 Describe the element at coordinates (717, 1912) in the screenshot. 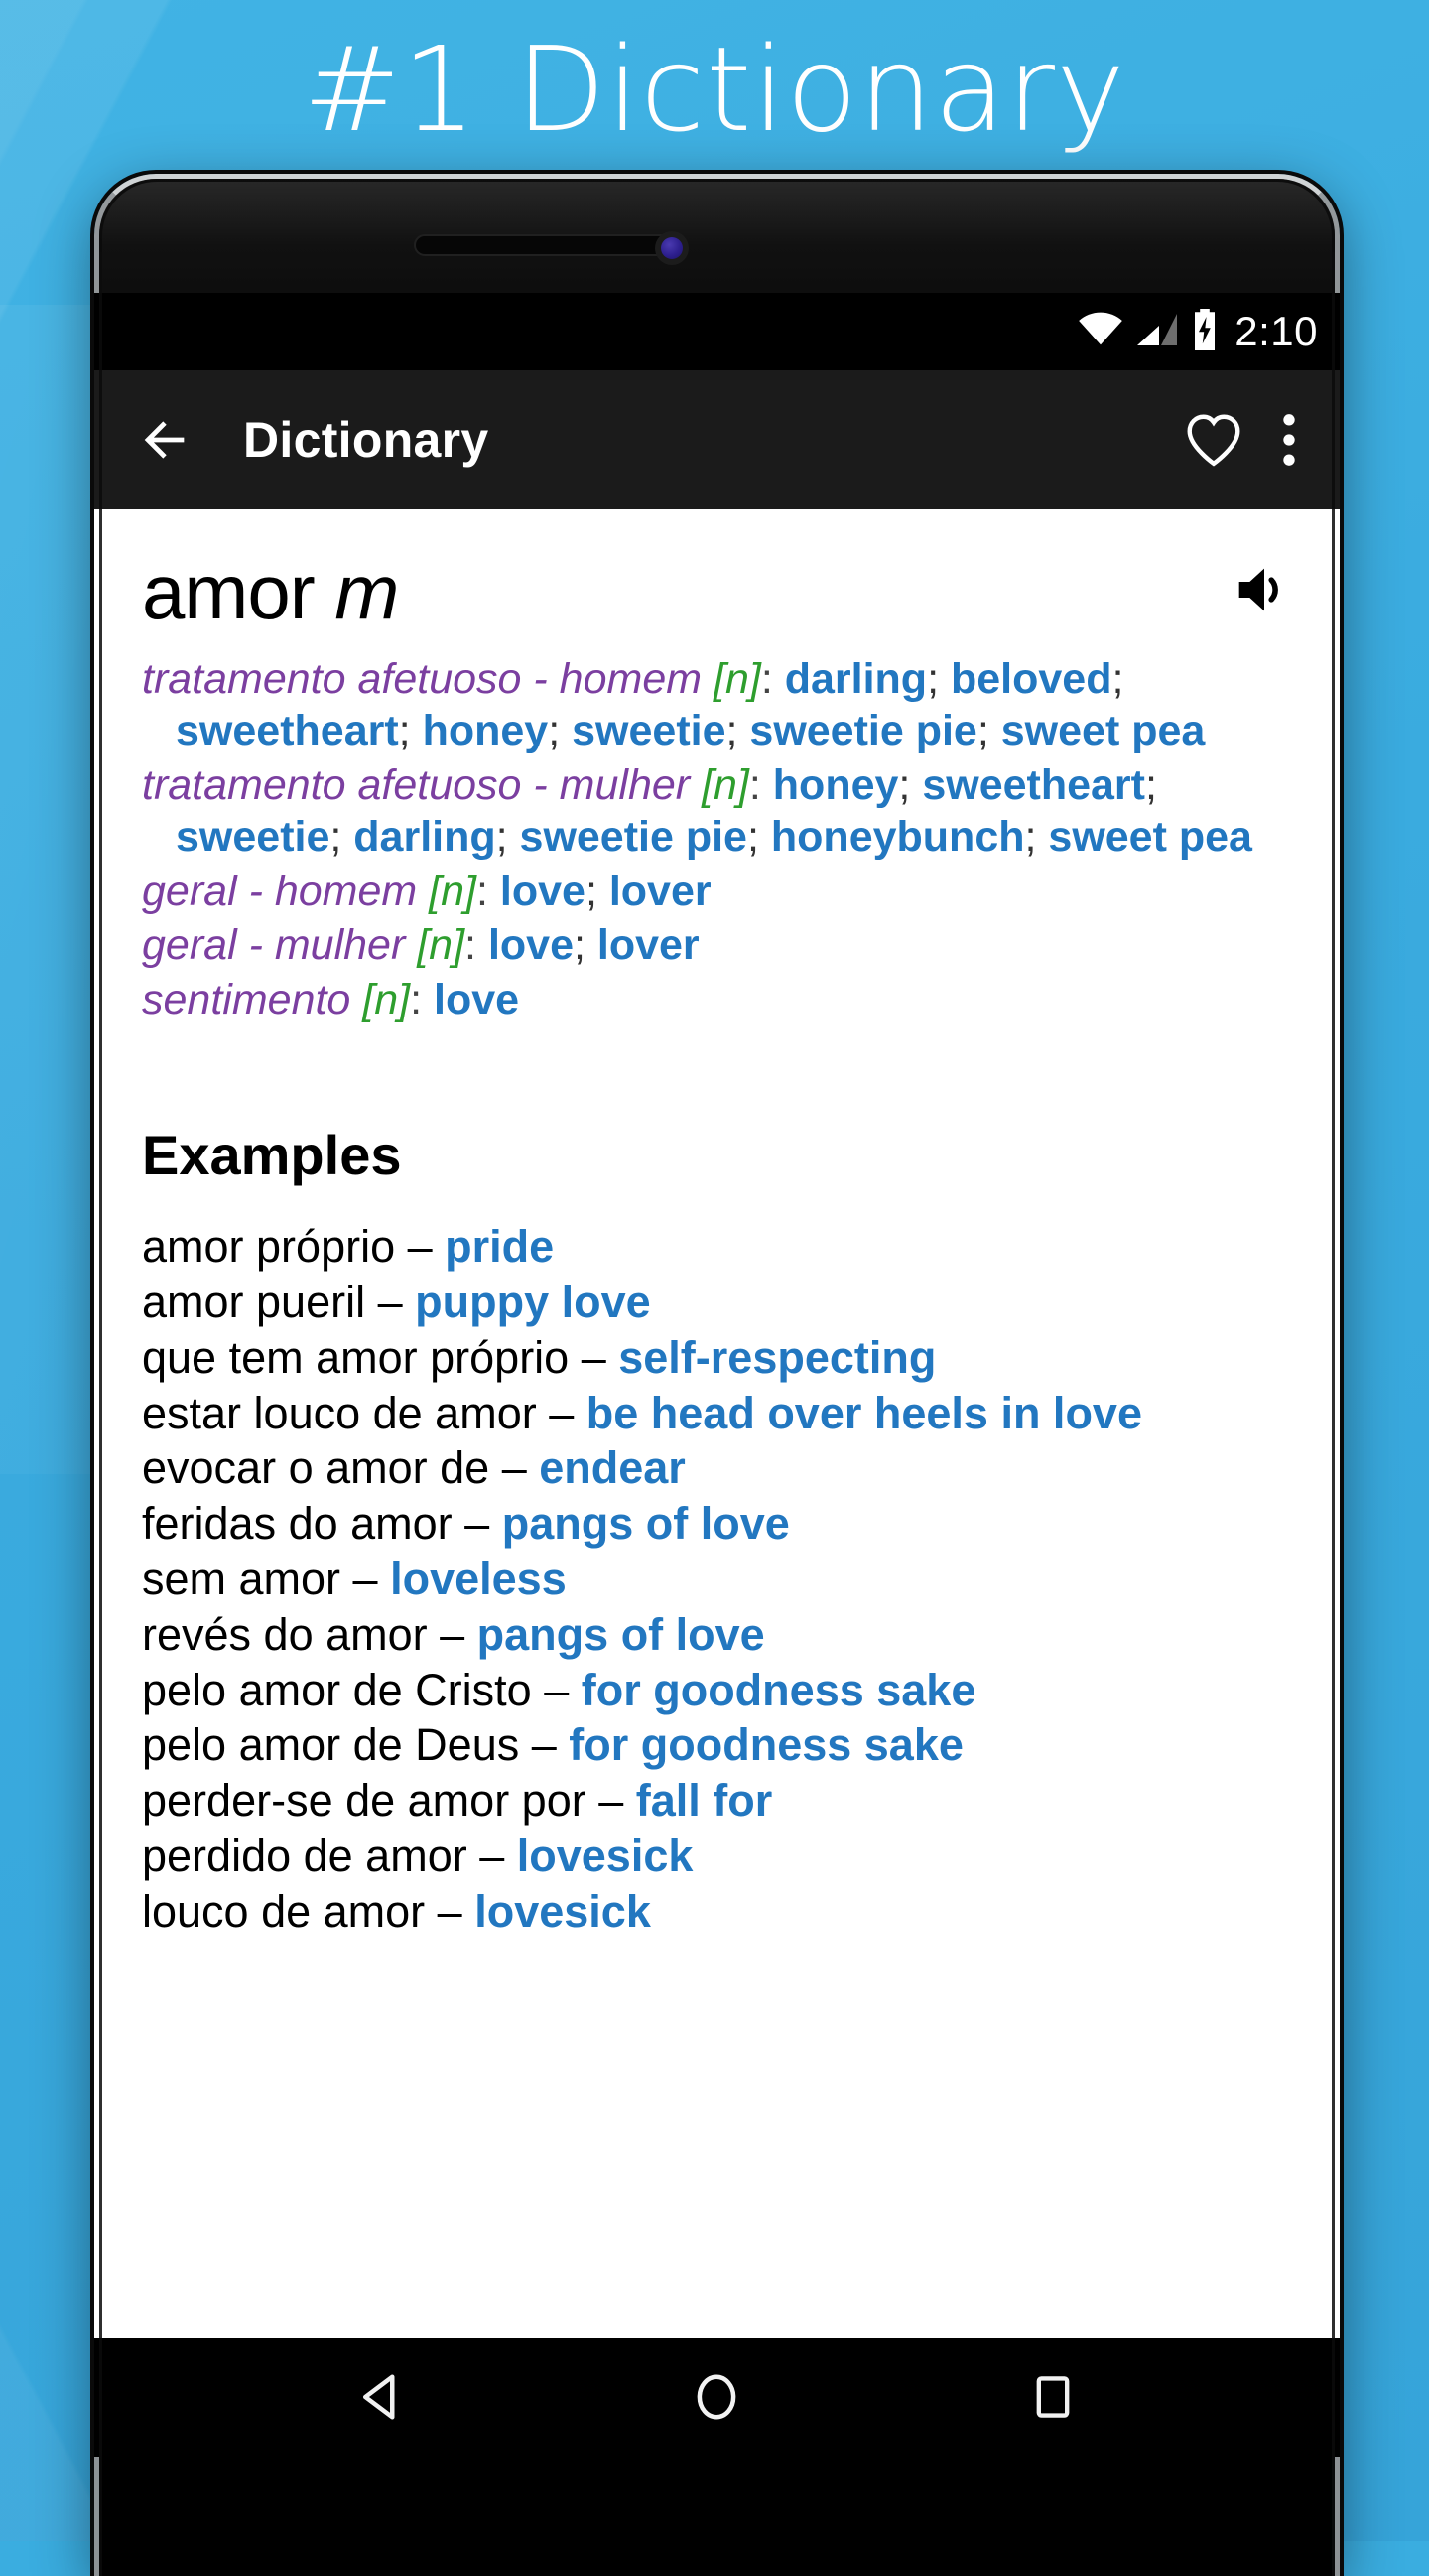

I see `example-row: louco de amor – lovesick` at that location.